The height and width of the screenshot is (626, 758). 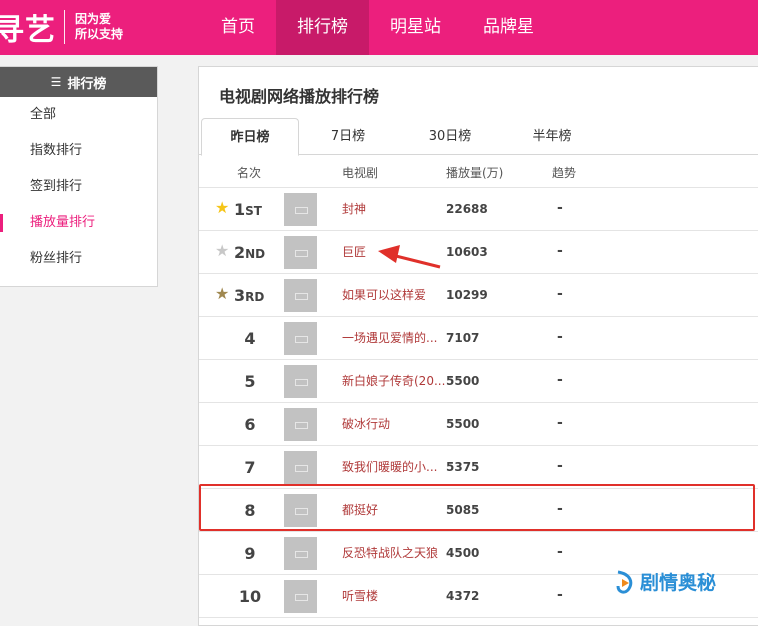 I want to click on table-row: 4 一场遇见爱情的... 7107 -, so click(x=478, y=338).